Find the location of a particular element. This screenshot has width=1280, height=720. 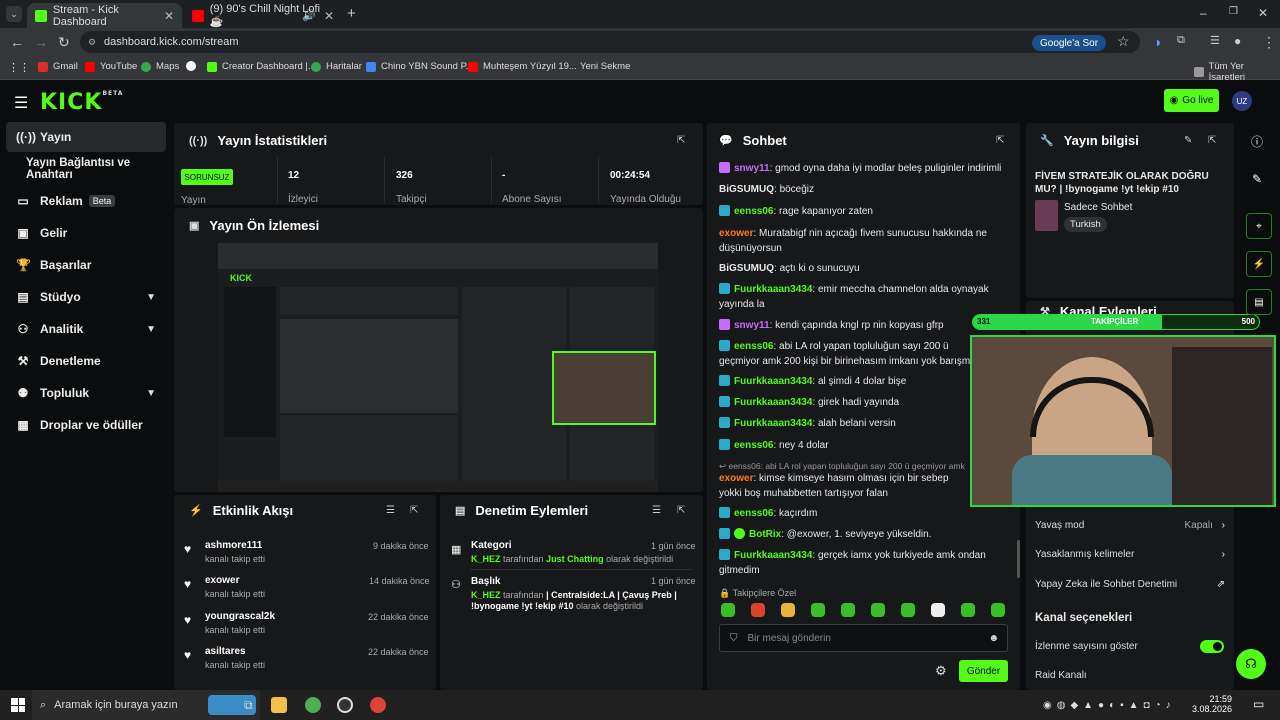

tab-youtube-lofi: (9) 90's Chill Night Lofi ☕ 🔊 ✕ is located at coordinates (263, 15).